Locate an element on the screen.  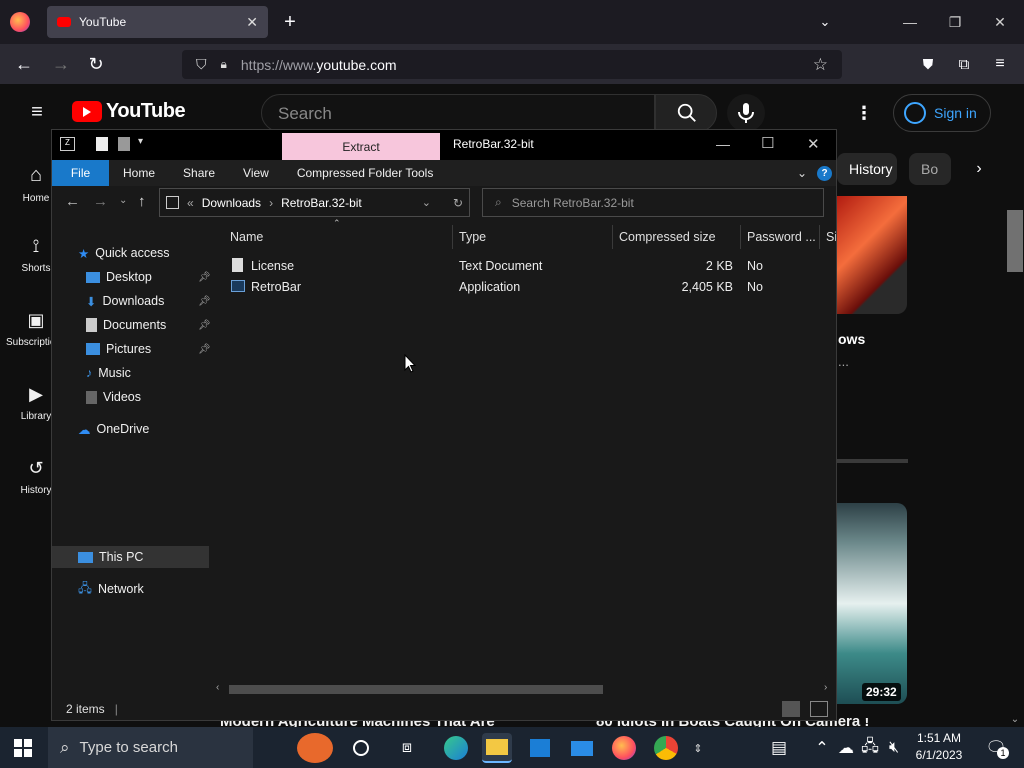
address-dropdown-icon: ⌄ is located at coordinates (426, 202).